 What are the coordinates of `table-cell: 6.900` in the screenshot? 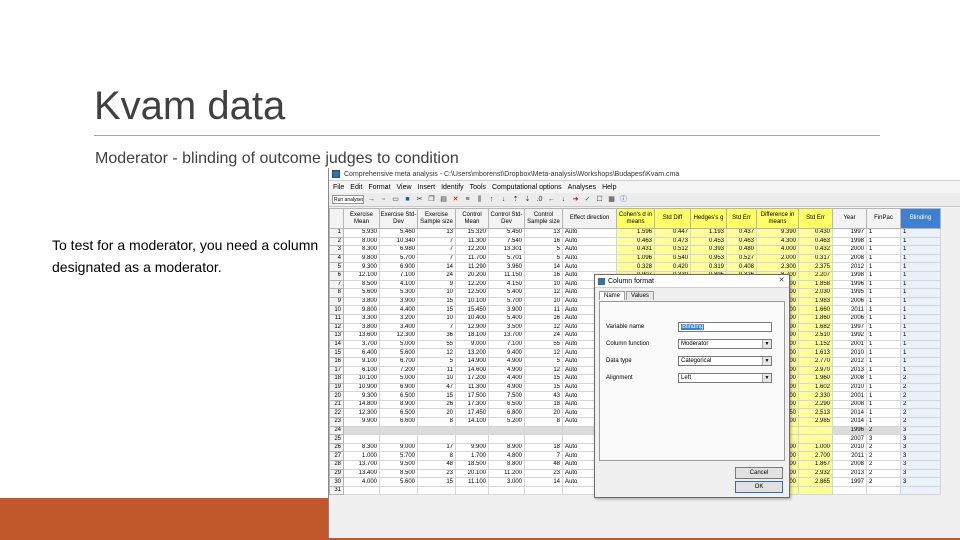 It's located at (398, 267).